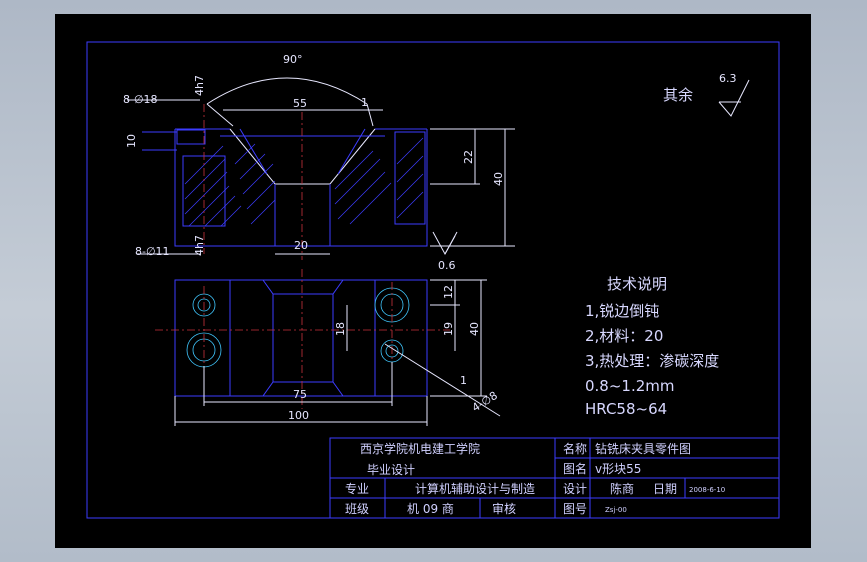 This screenshot has width=867, height=562. Describe the element at coordinates (448, 292) in the screenshot. I see `plan-dim-12-text: 12` at that location.